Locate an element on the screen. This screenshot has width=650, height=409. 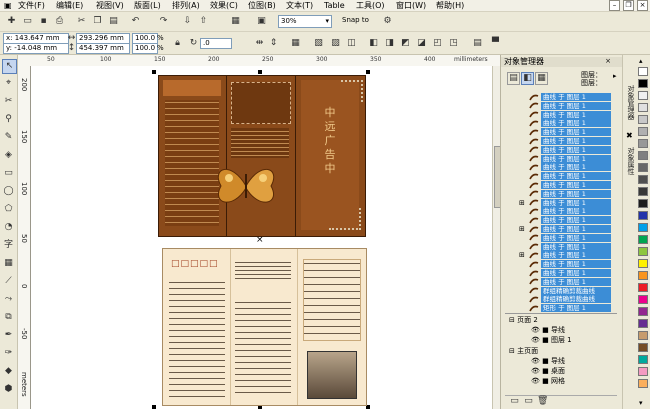
blend-tool-icon: ⧉ is located at coordinates (8, 317).